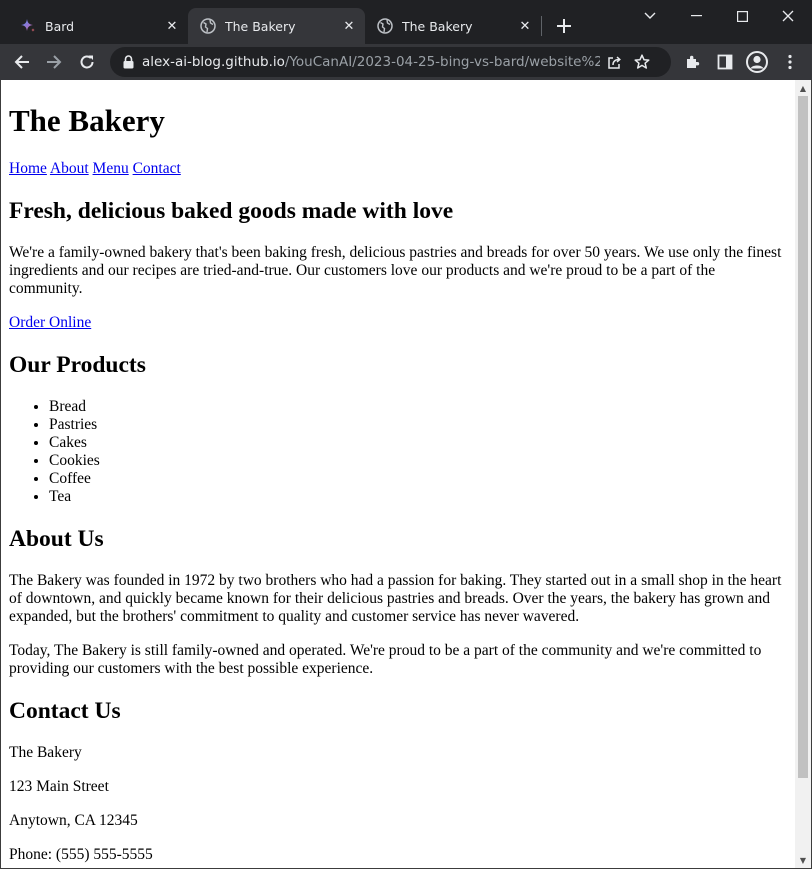 The width and height of the screenshot is (812, 869). I want to click on nav-link-contact: Contact, so click(157, 168).